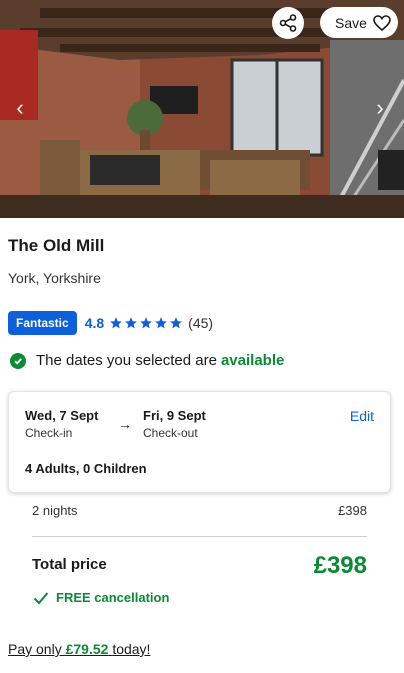  What do you see at coordinates (351, 22) in the screenshot?
I see `save-label: Save` at bounding box center [351, 22].